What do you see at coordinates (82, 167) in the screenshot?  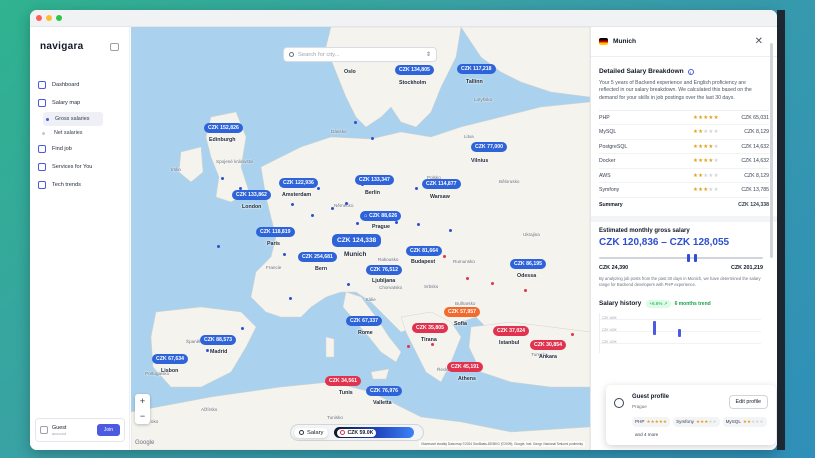 I see `sidebar-item-services: Services for You` at bounding box center [82, 167].